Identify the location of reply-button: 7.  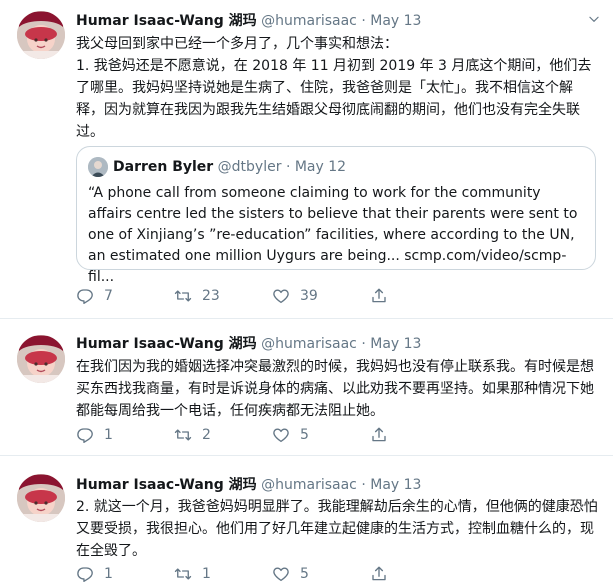
(94, 296).